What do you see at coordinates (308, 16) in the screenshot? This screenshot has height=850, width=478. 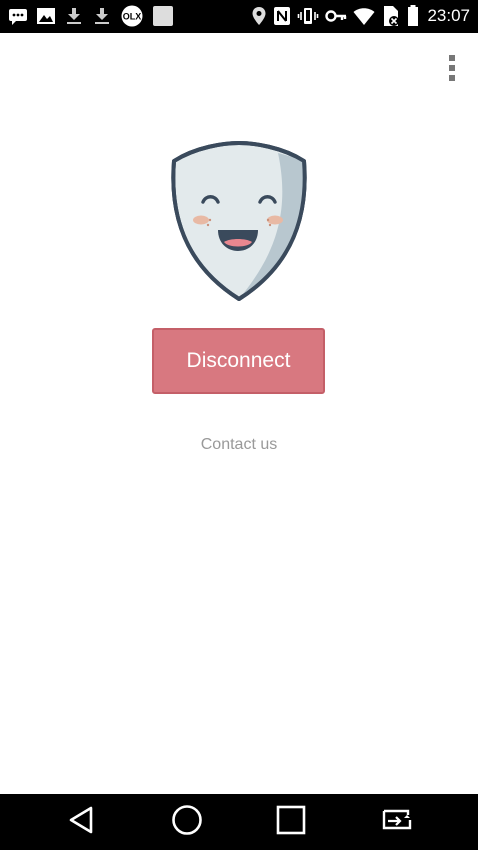 I see `vibrate-icon` at bounding box center [308, 16].